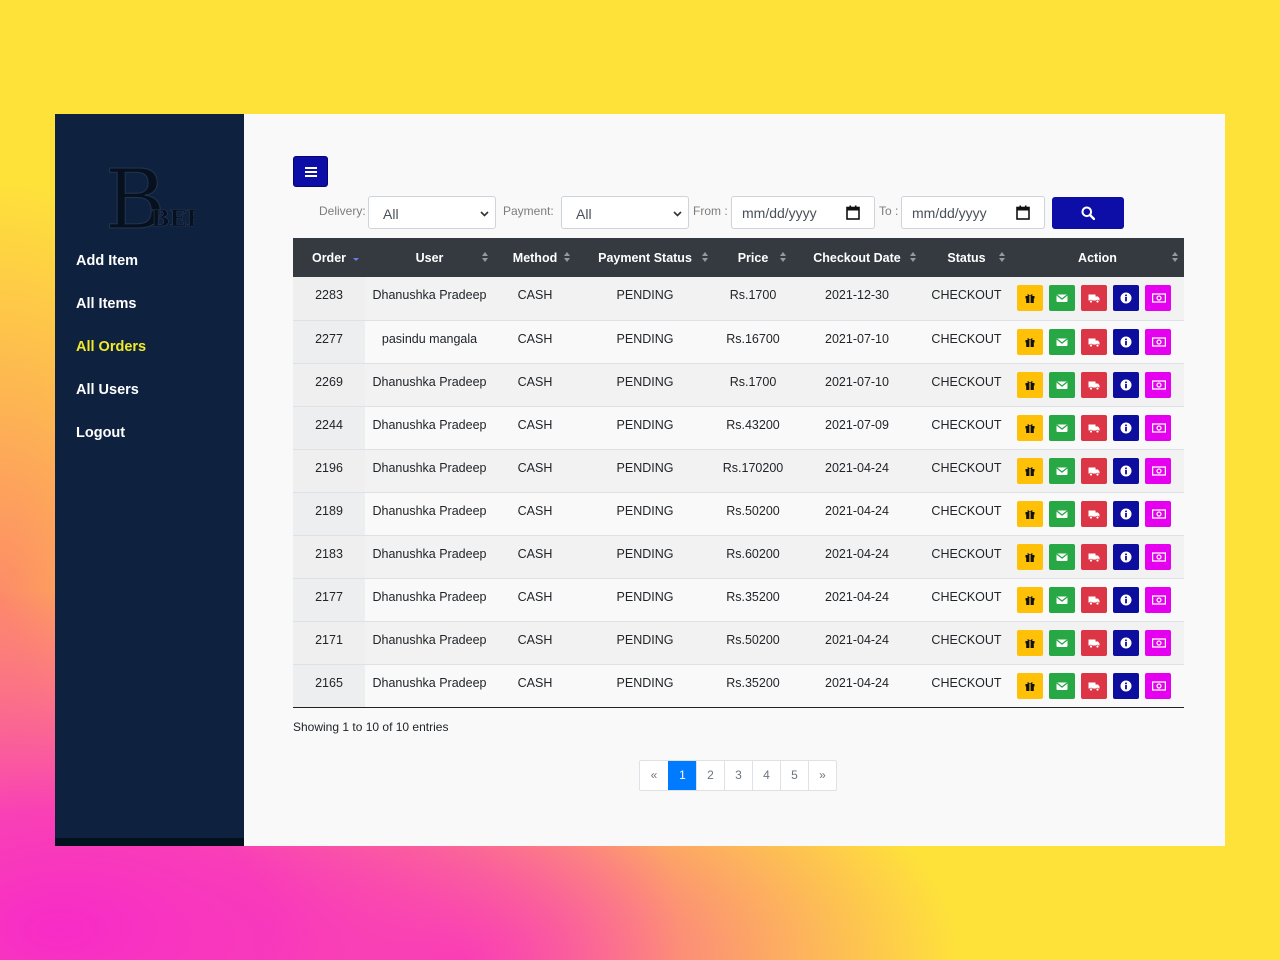 The width and height of the screenshot is (1280, 960). Describe the element at coordinates (432, 212) in the screenshot. I see `delivery-select: All` at that location.